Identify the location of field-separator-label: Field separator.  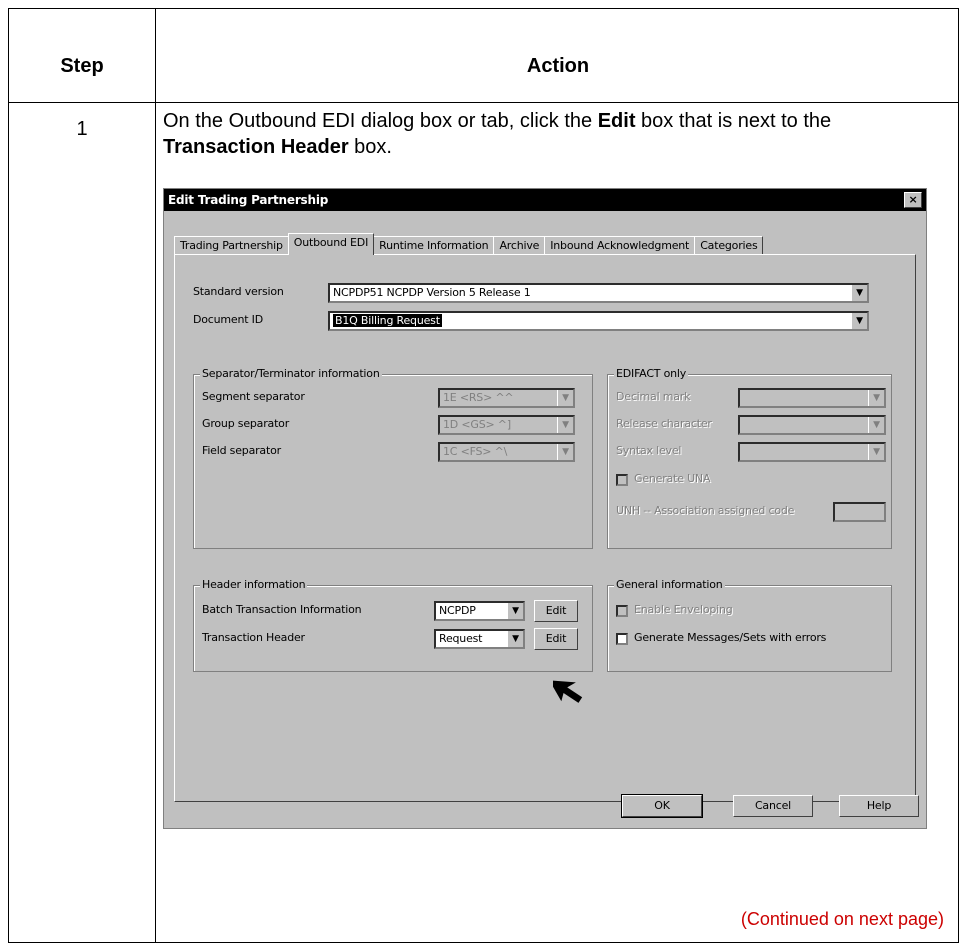
(241, 450).